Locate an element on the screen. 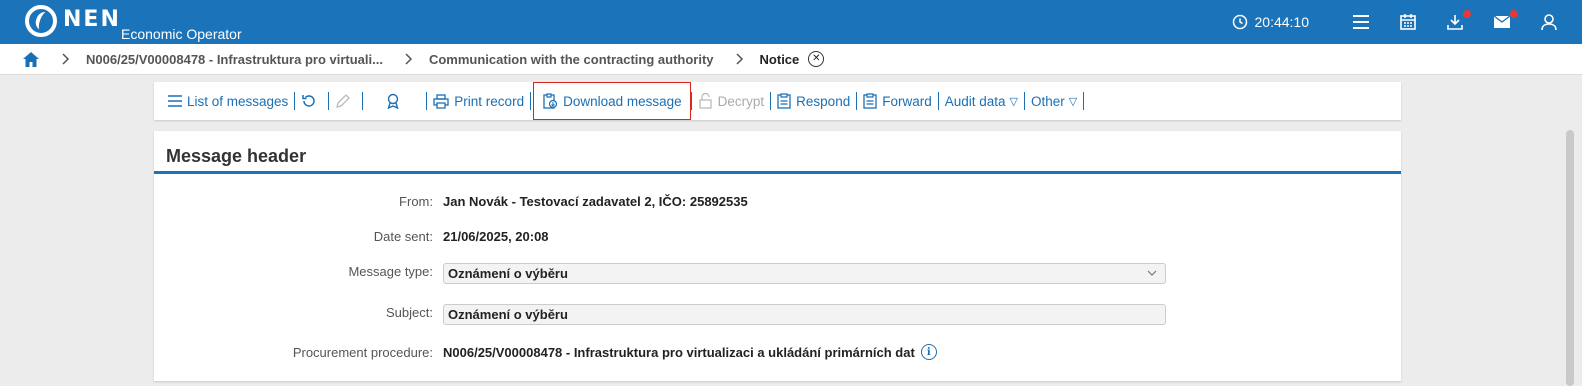 The image size is (1582, 386). downloads-button is located at coordinates (1456, 22).